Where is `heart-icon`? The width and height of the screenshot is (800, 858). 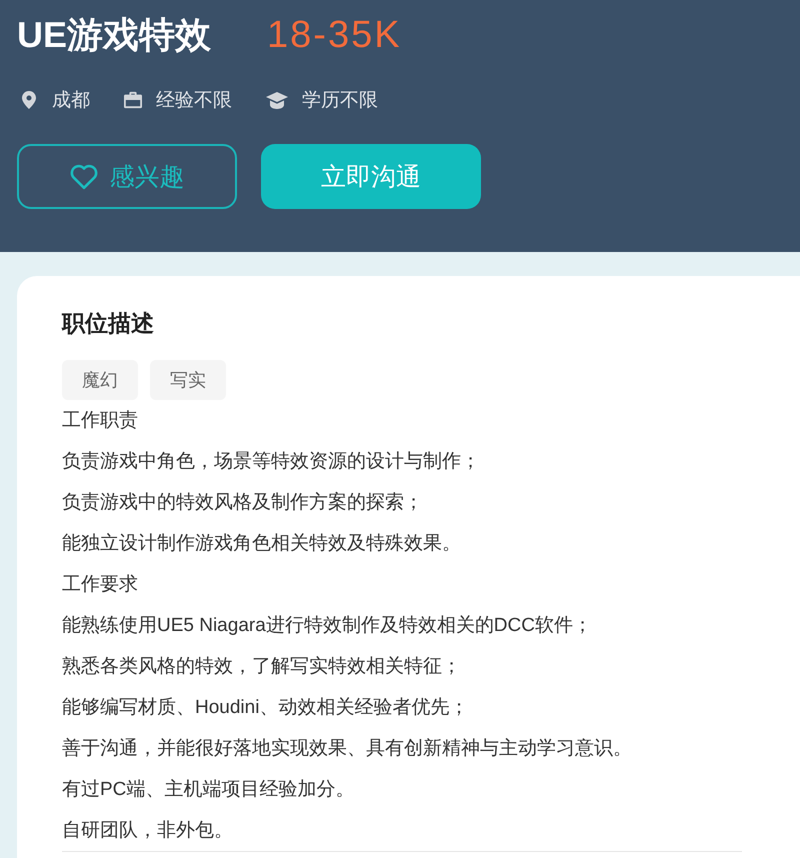
heart-icon is located at coordinates (84, 177).